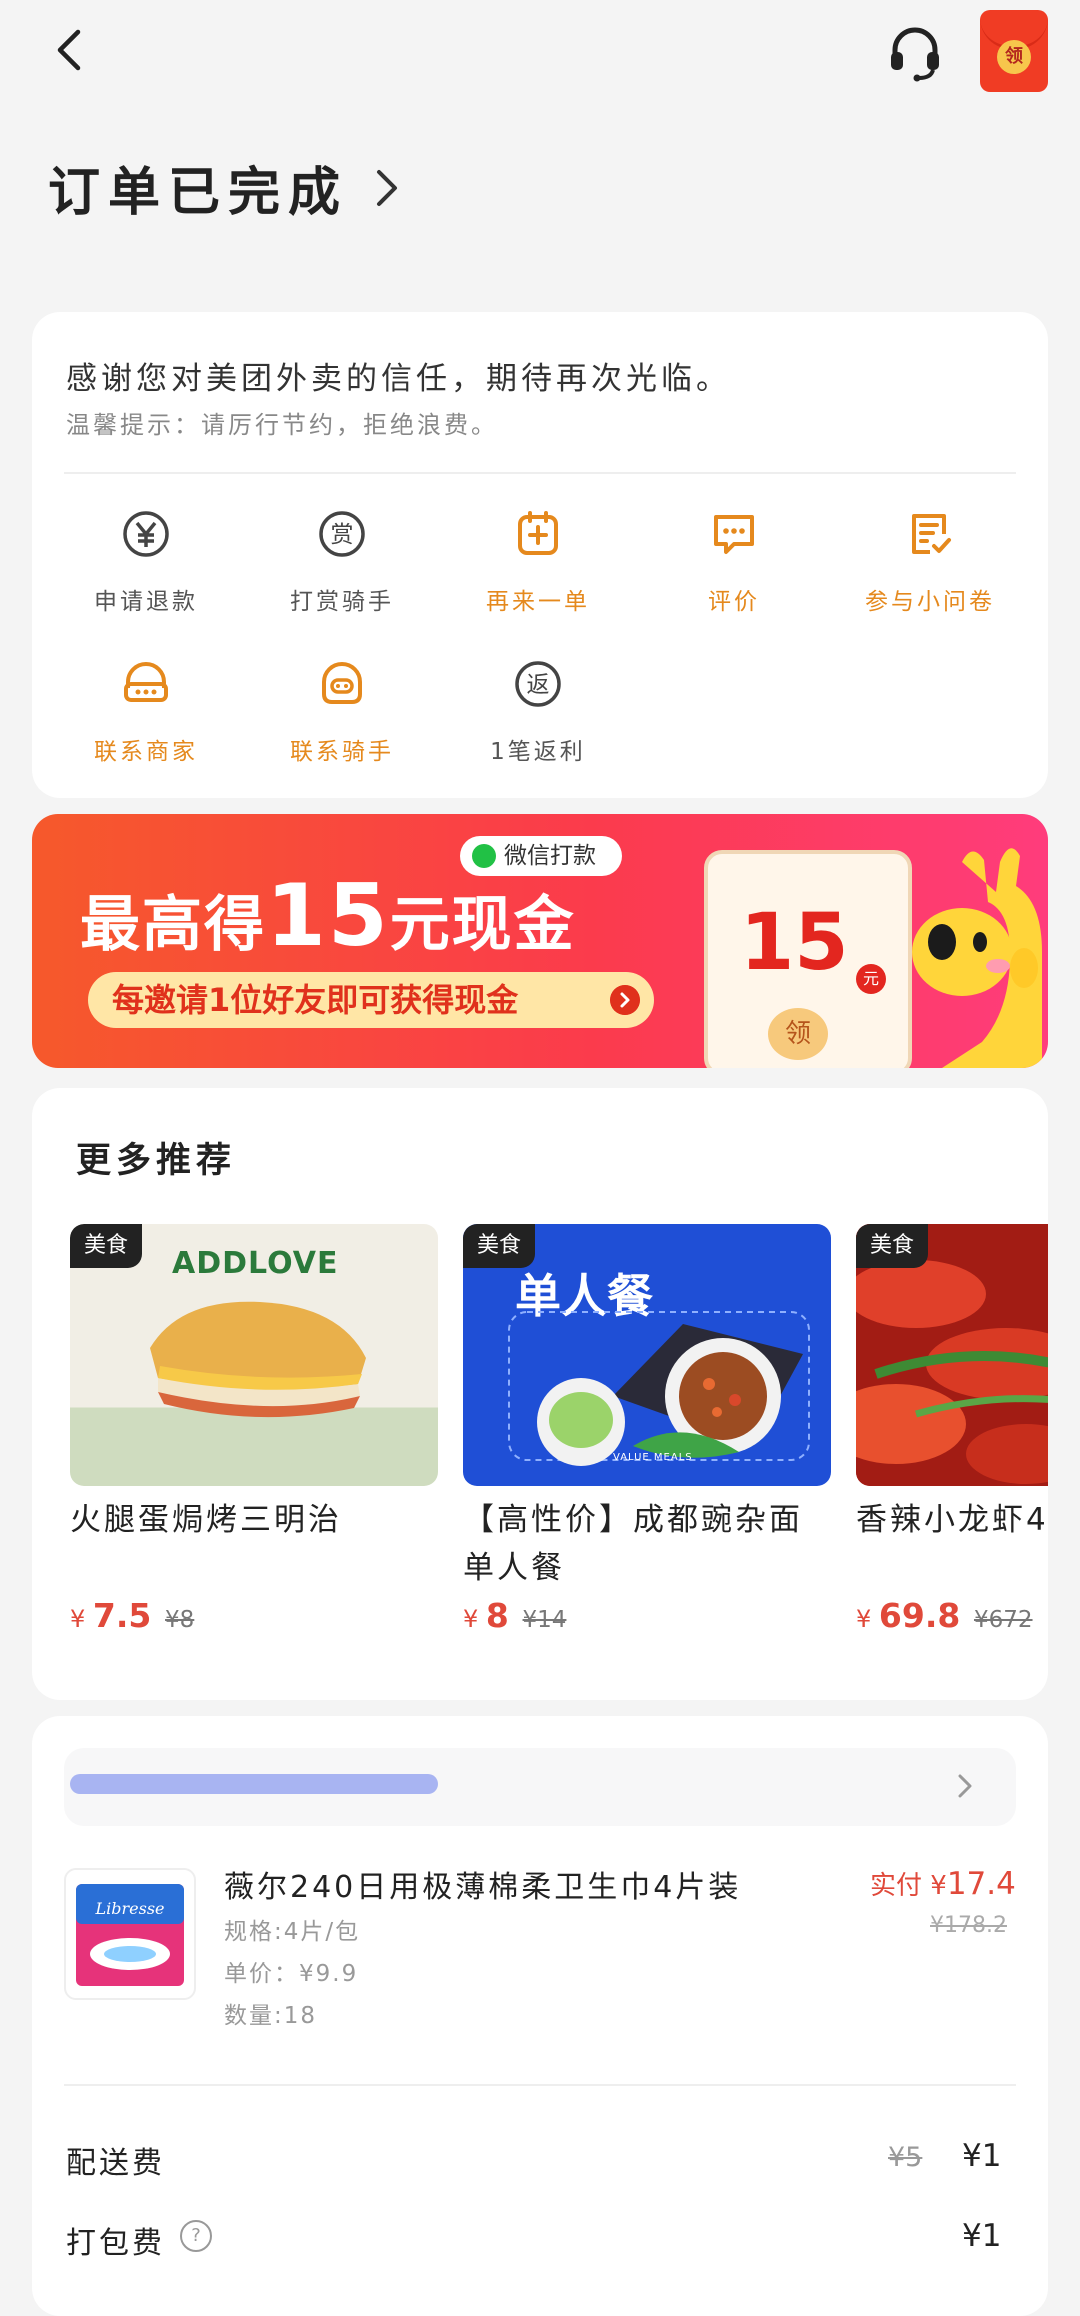 The image size is (1080, 2316). I want to click on survey-button: 参与小问卷, so click(930, 562).